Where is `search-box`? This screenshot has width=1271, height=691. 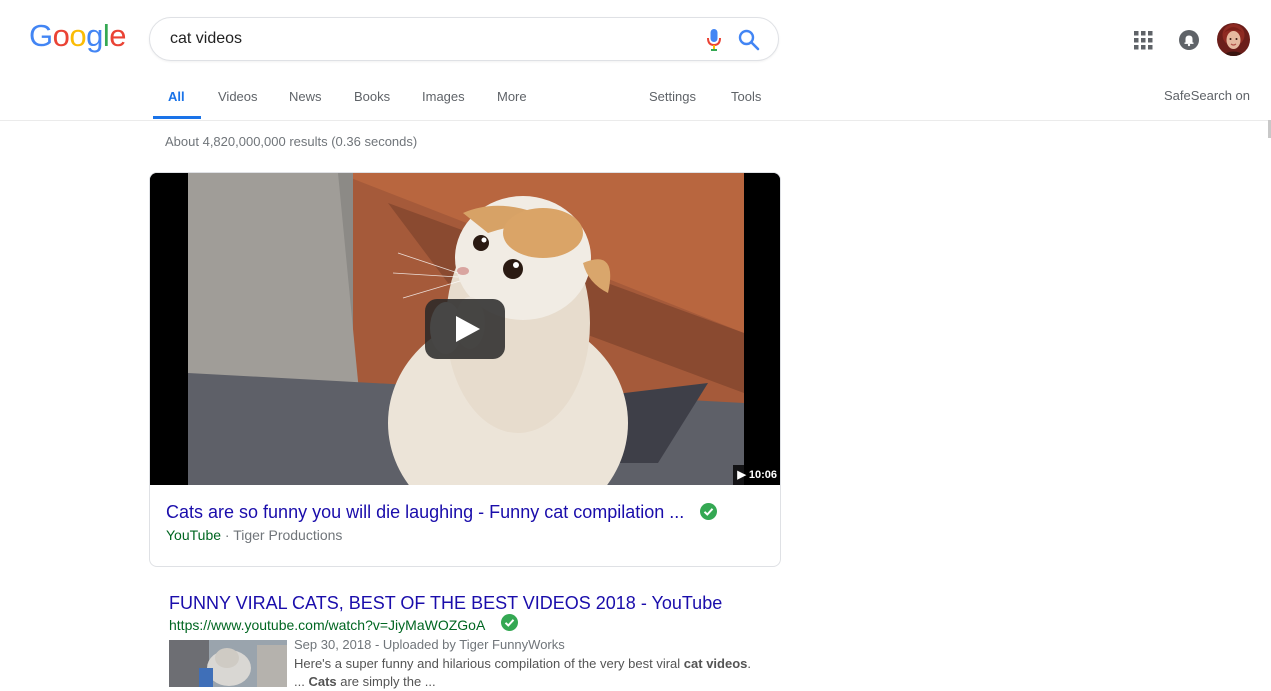
search-box is located at coordinates (464, 39).